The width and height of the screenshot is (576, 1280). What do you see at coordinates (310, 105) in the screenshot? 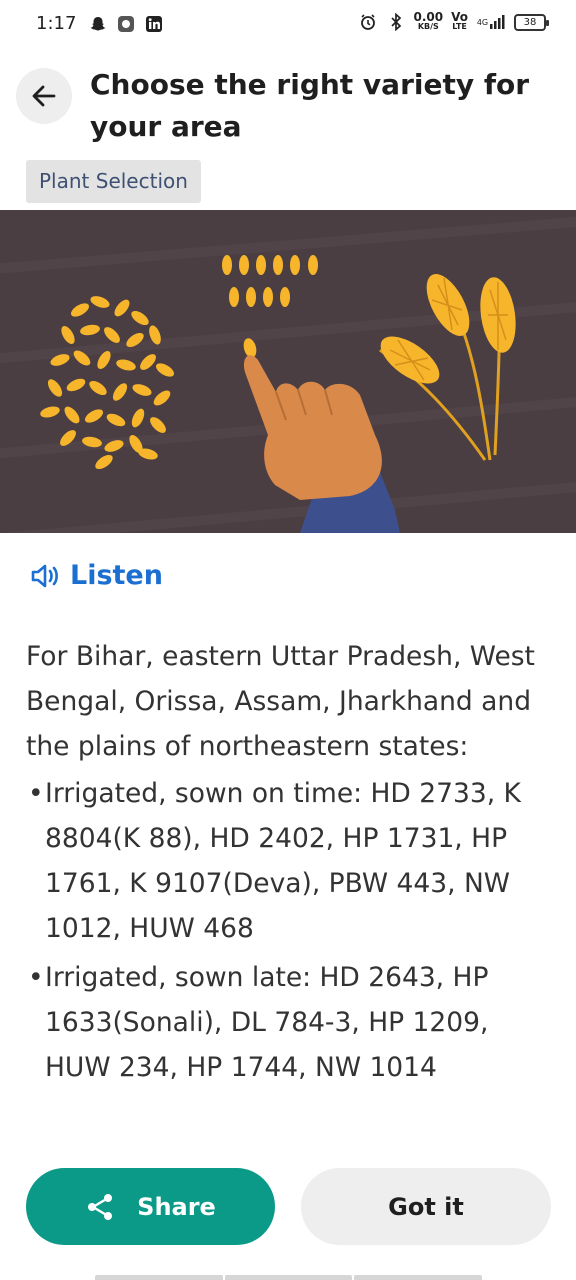
I see `page-title: Choose the right variety for your area` at bounding box center [310, 105].